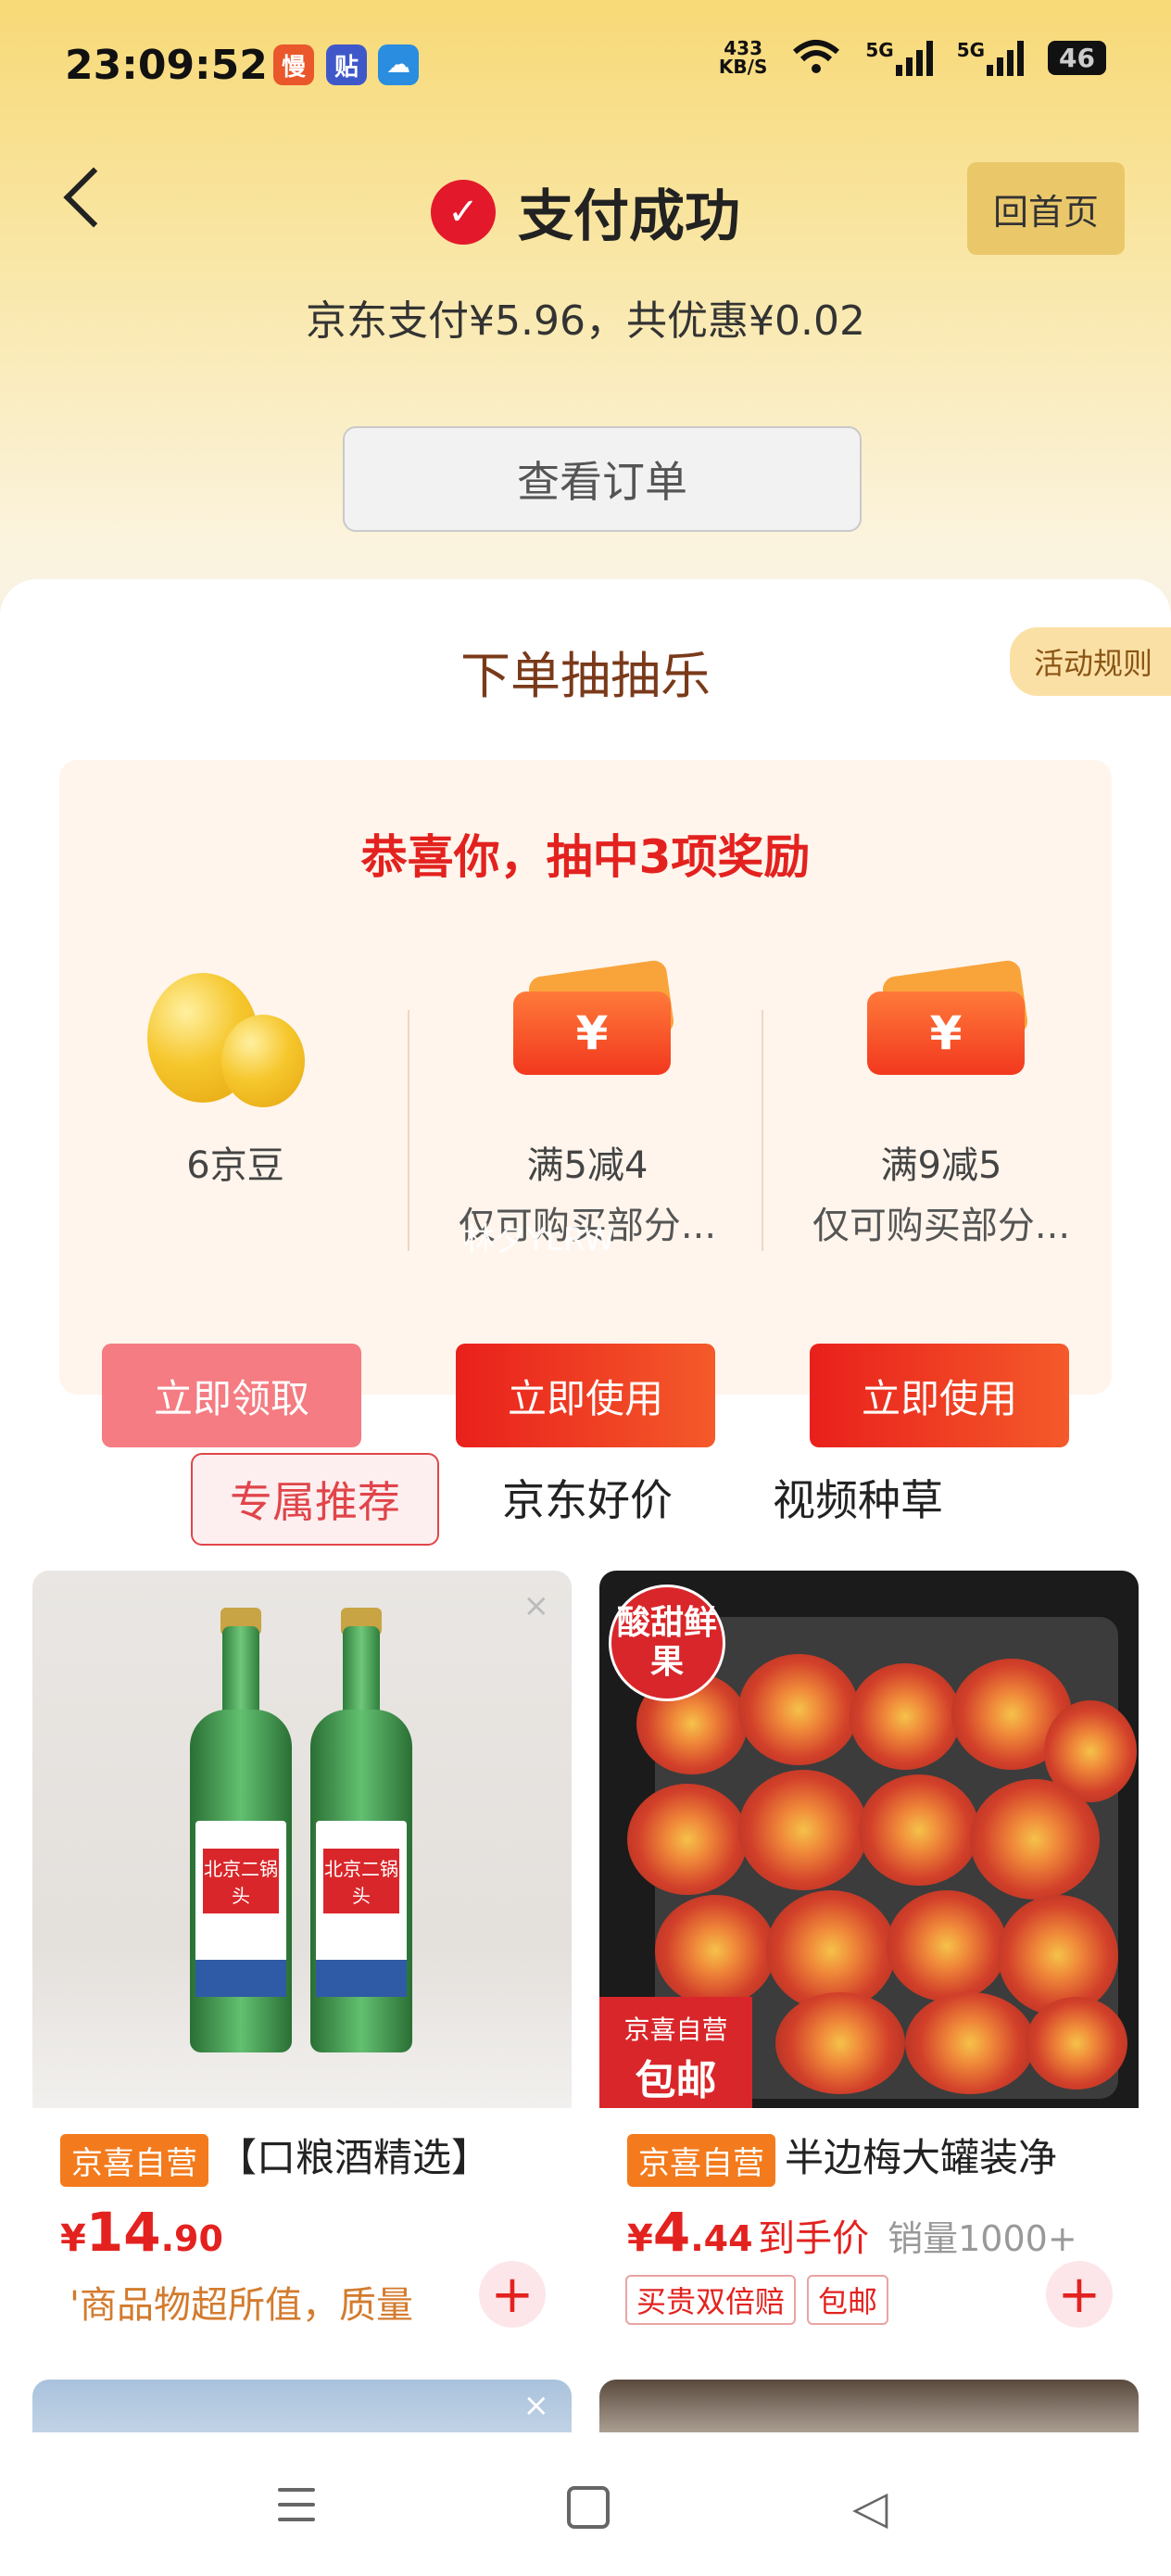 The height and width of the screenshot is (2576, 1171). I want to click on battery-icon: 46, so click(1077, 57).